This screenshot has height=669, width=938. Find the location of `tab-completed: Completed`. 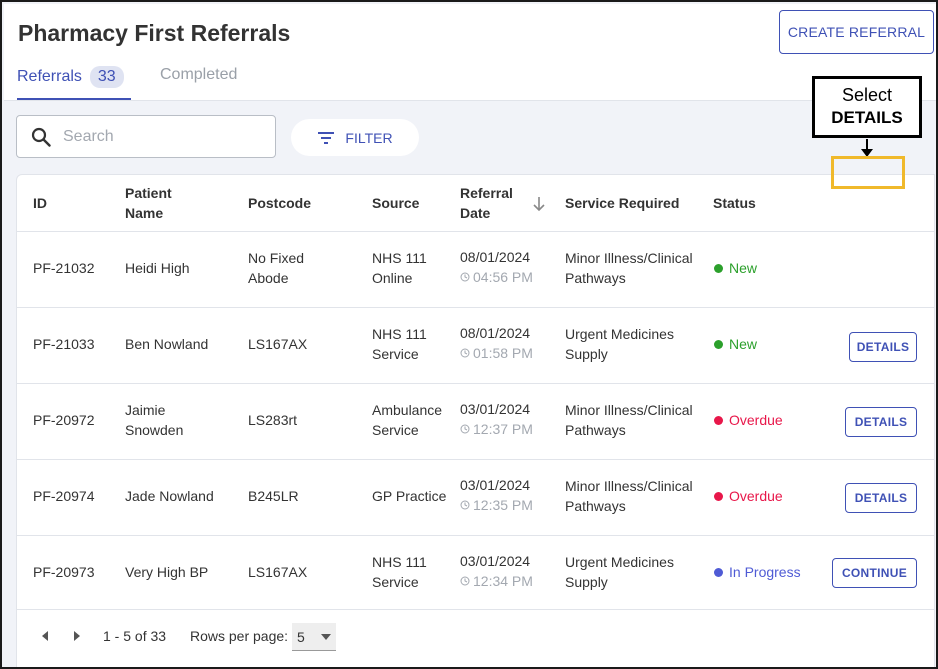

tab-completed: Completed is located at coordinates (198, 75).